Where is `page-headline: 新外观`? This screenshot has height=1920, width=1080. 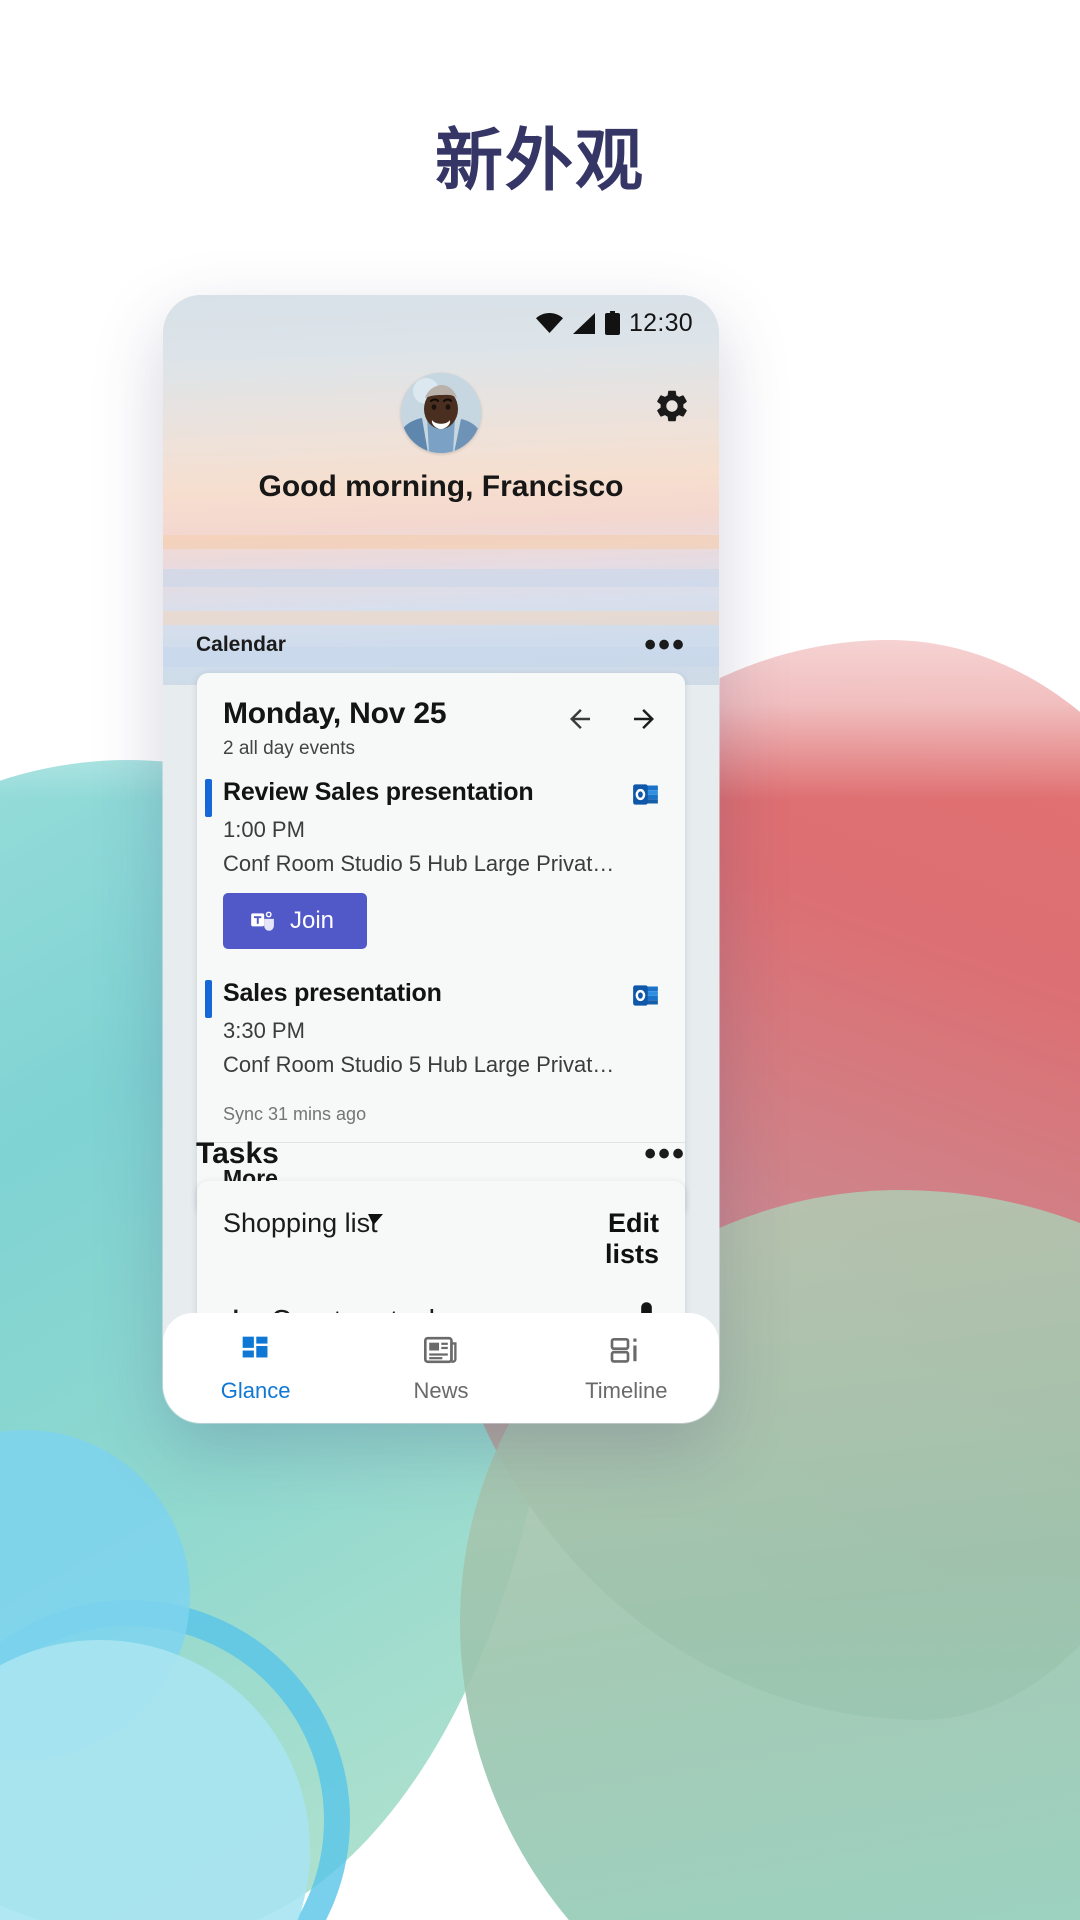 page-headline: 新外观 is located at coordinates (539, 161).